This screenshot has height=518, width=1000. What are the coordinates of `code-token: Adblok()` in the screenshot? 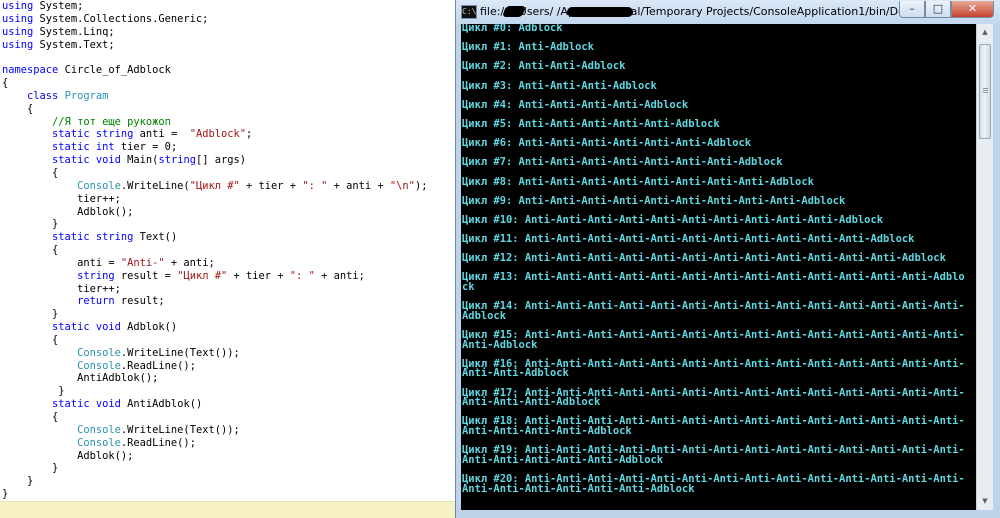 It's located at (149, 327).